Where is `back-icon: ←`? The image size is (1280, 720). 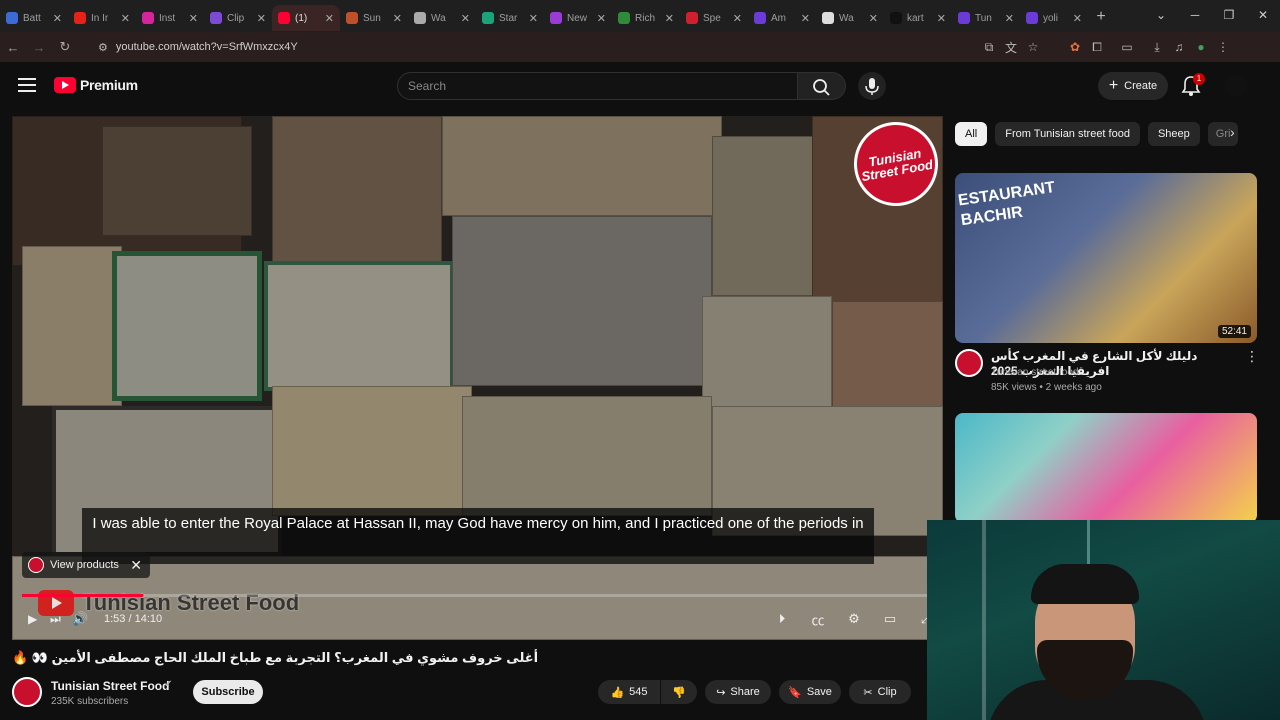
back-icon: ← is located at coordinates (13, 47).